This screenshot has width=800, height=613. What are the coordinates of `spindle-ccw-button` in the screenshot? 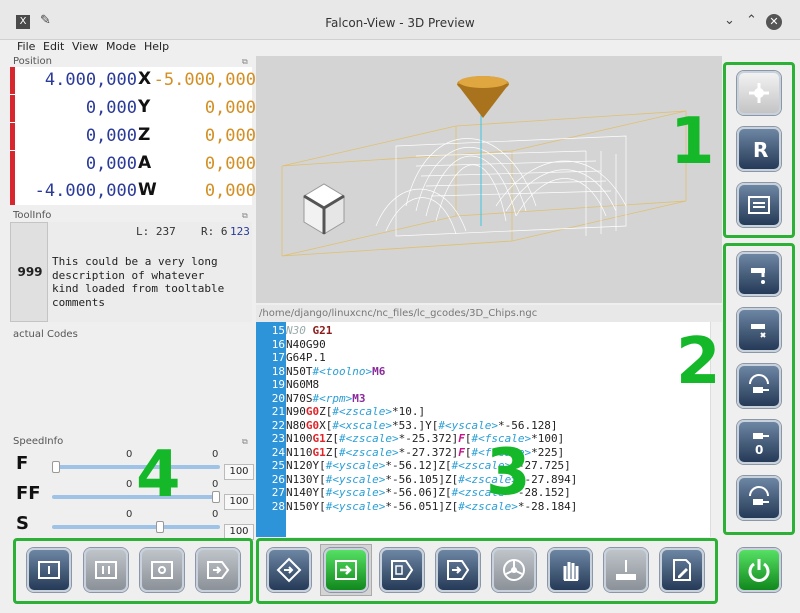 It's located at (759, 386).